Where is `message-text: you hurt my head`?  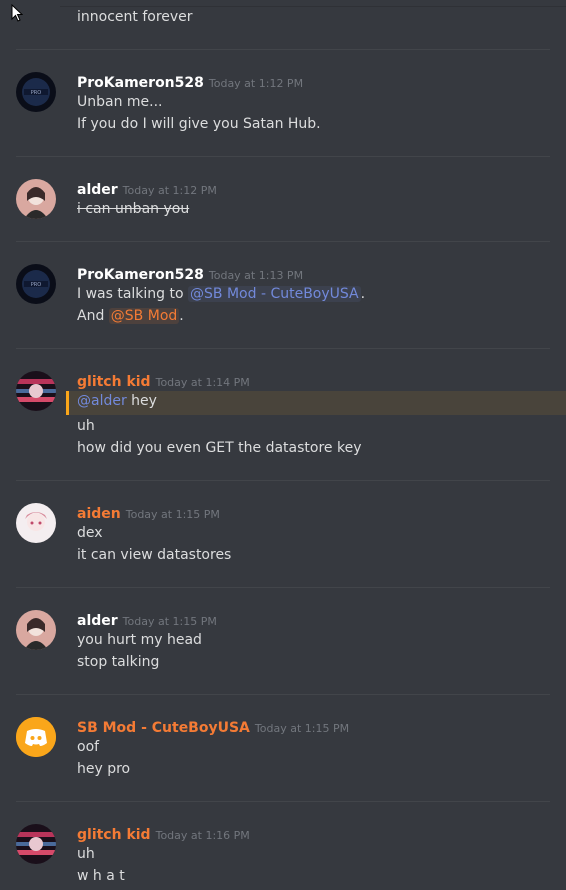
message-text: you hurt my head is located at coordinates (139, 640).